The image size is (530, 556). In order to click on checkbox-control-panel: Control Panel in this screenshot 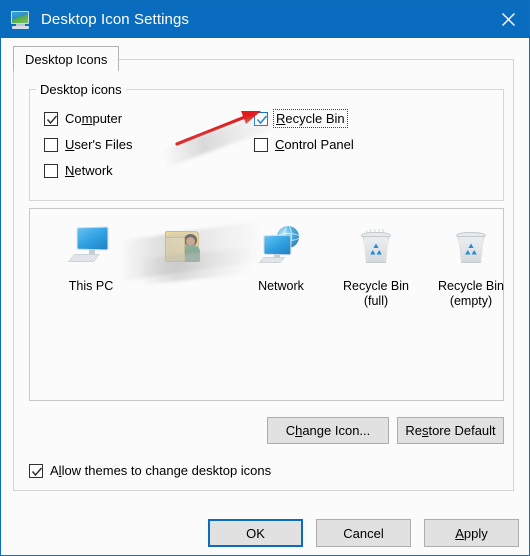, I will do `click(304, 144)`.